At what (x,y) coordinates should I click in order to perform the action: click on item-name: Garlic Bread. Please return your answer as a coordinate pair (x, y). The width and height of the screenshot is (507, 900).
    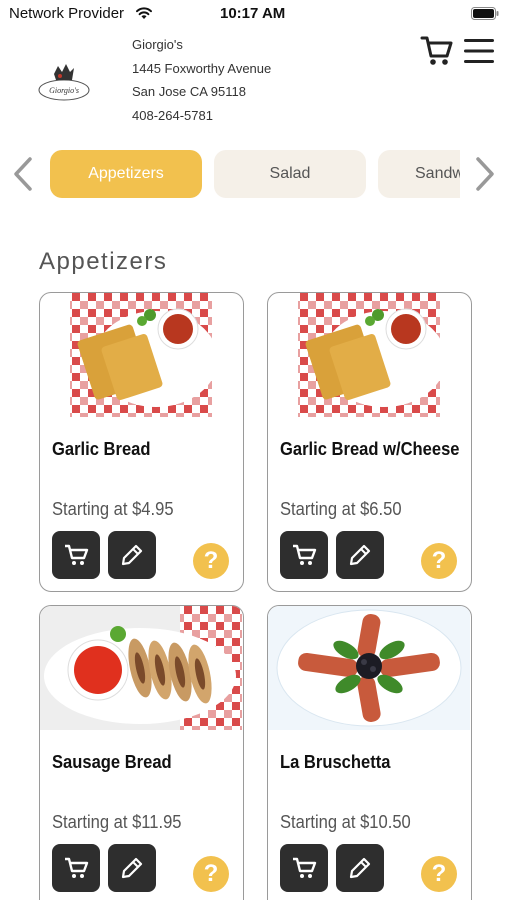
    Looking at the image, I should click on (101, 449).